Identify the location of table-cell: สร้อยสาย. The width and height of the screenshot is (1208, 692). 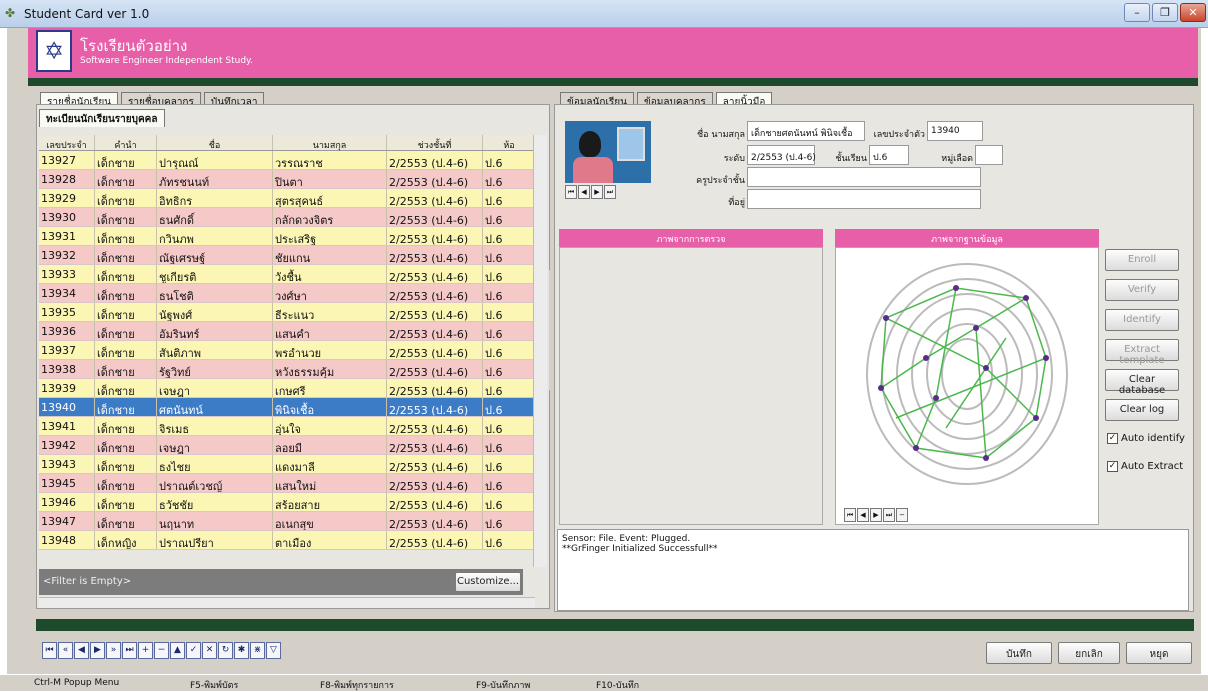
(330, 502).